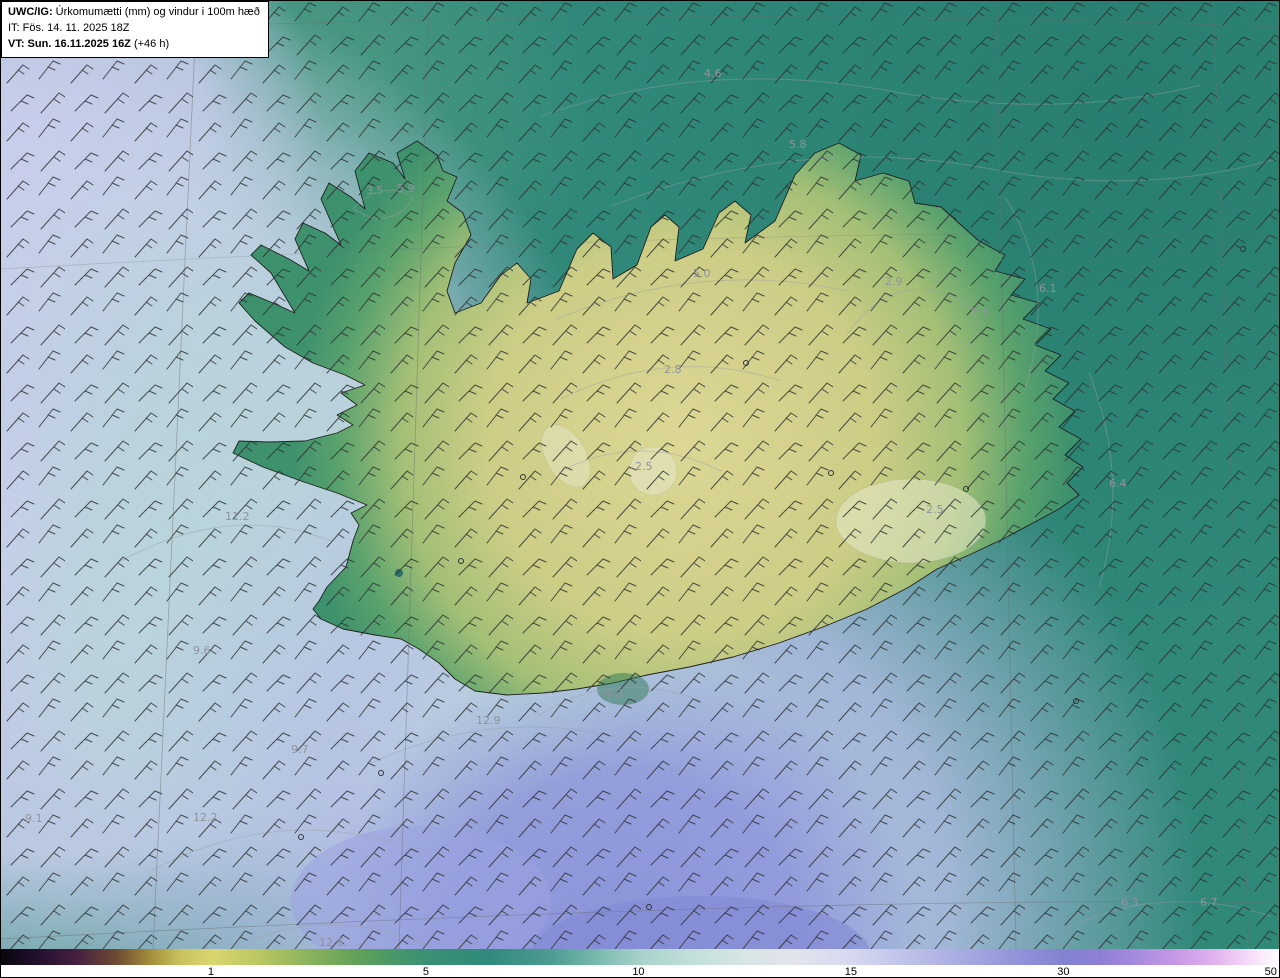 The height and width of the screenshot is (978, 1280). I want to click on title-line-3: VT: Sun. 16.11.2025 16Z (+46 h), so click(134, 45).